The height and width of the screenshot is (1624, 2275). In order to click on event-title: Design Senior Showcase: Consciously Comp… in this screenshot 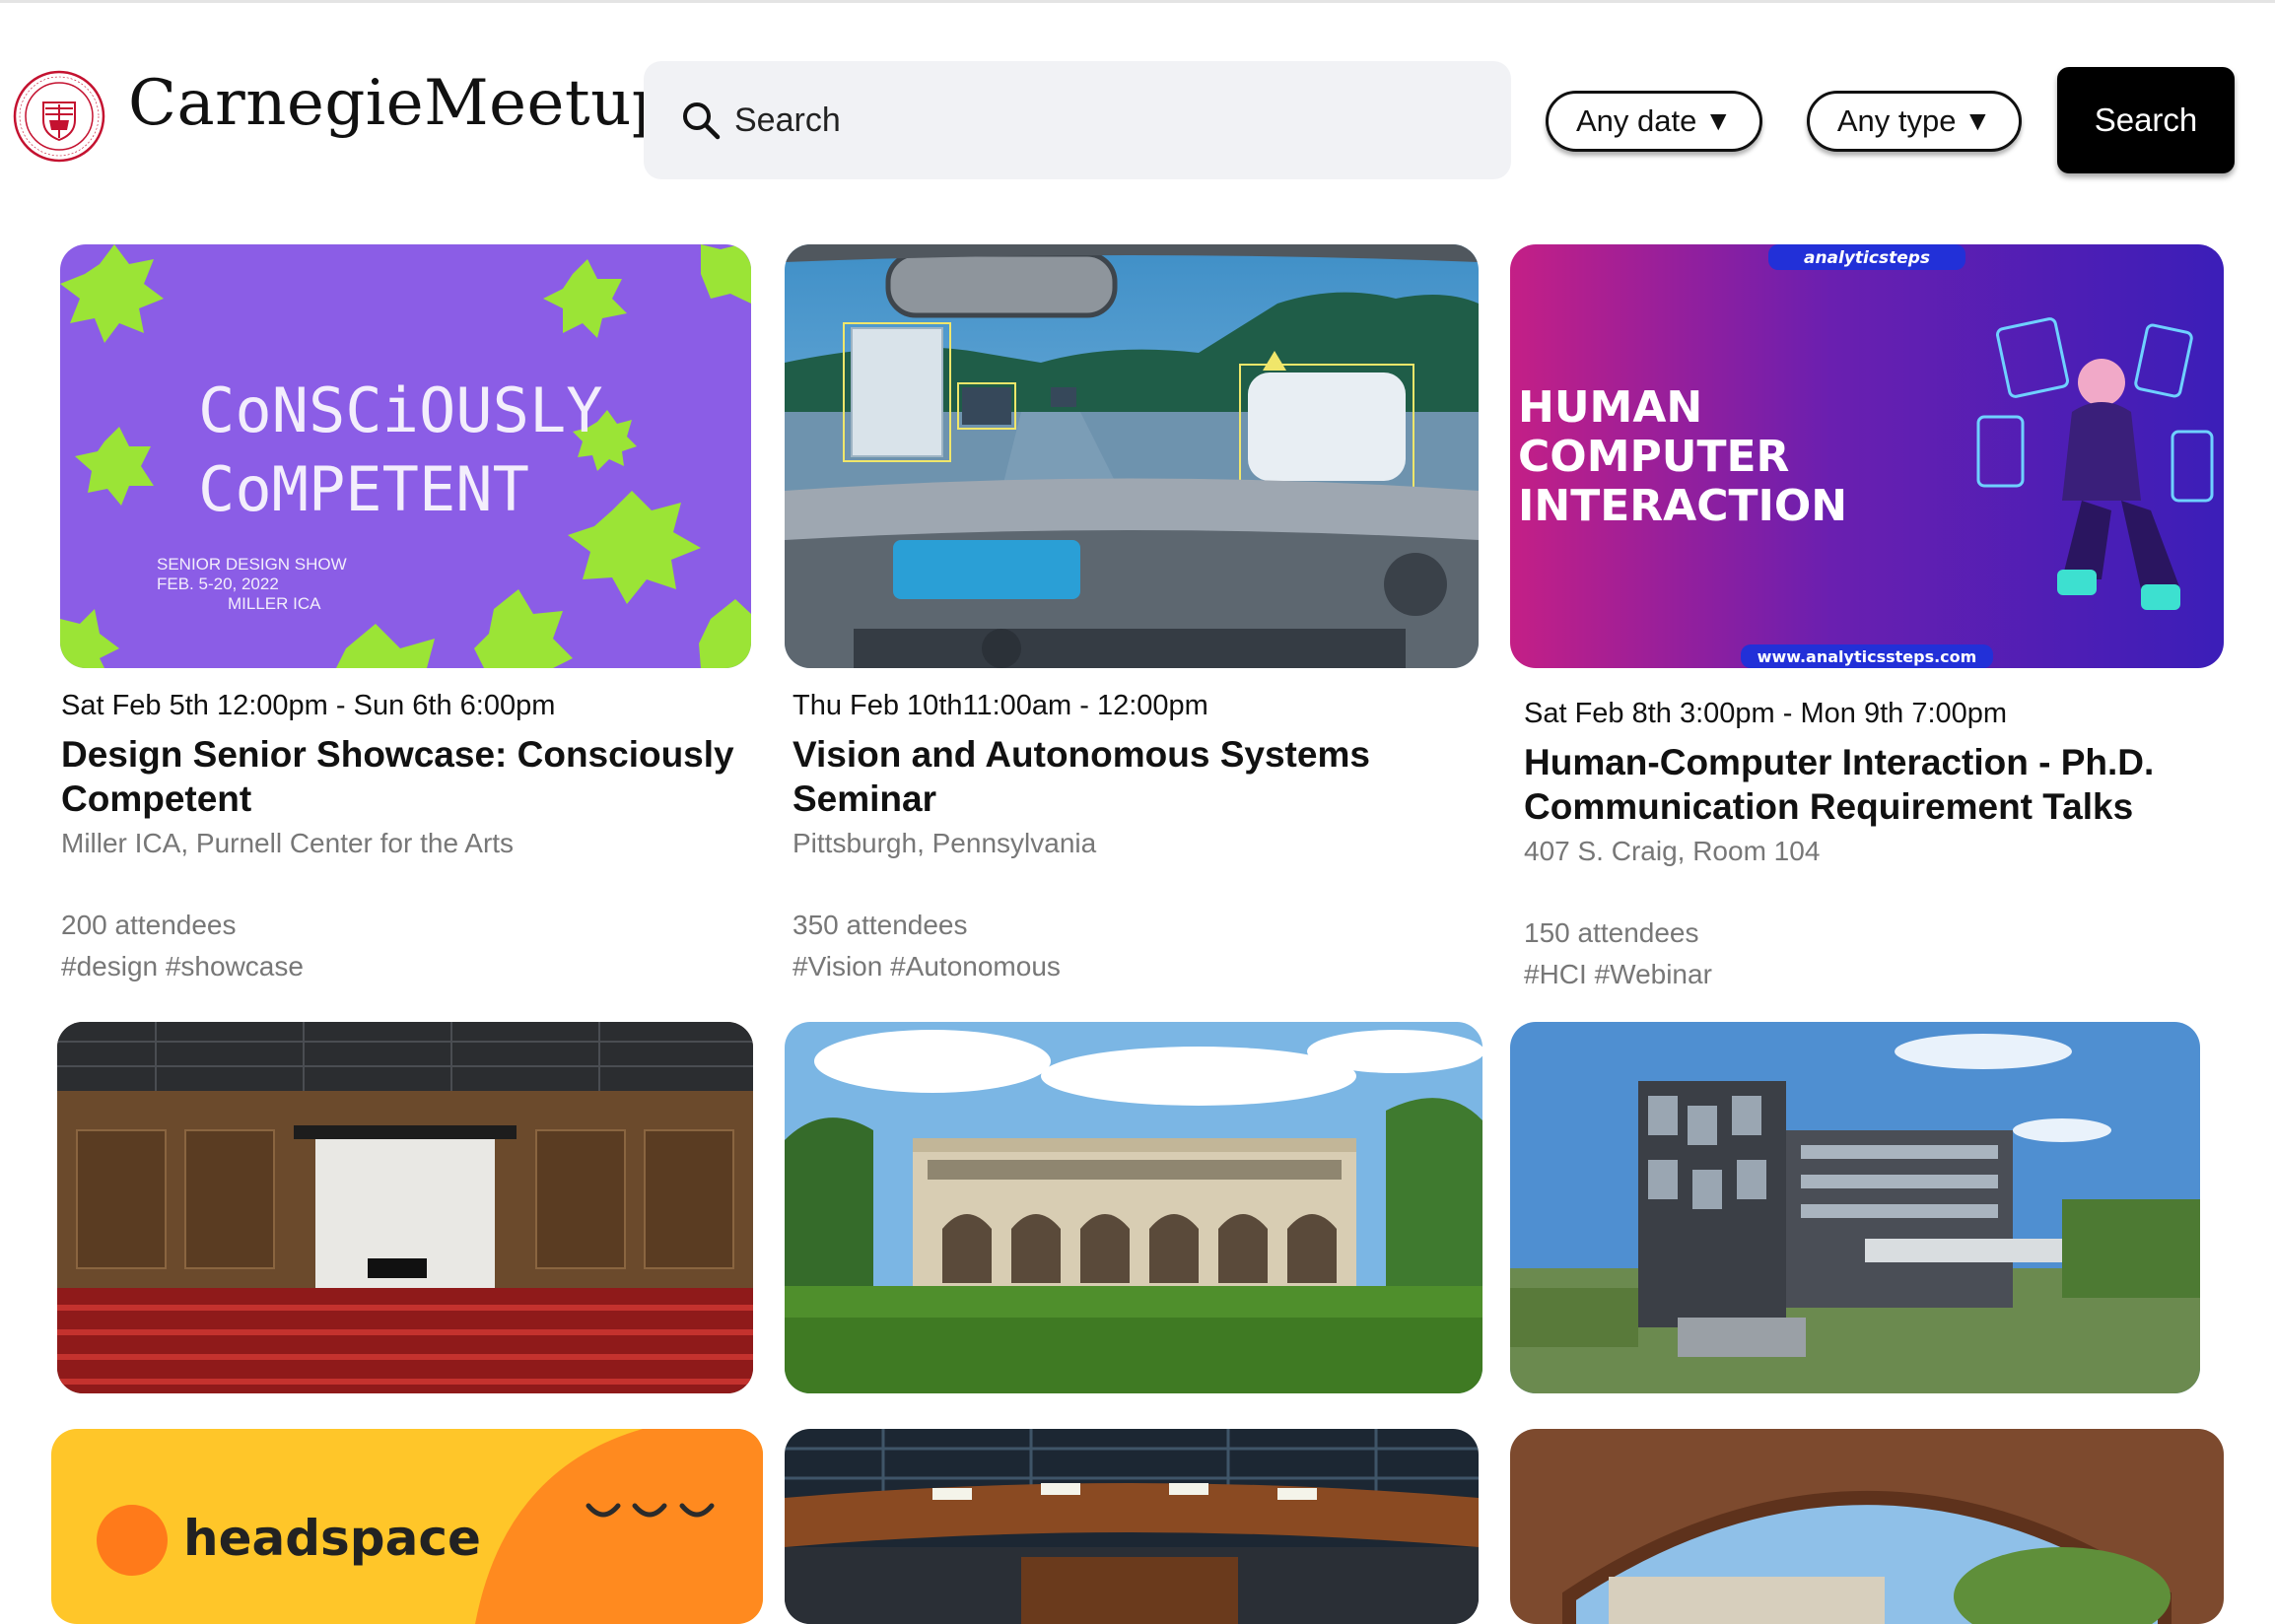, I will do `click(406, 777)`.